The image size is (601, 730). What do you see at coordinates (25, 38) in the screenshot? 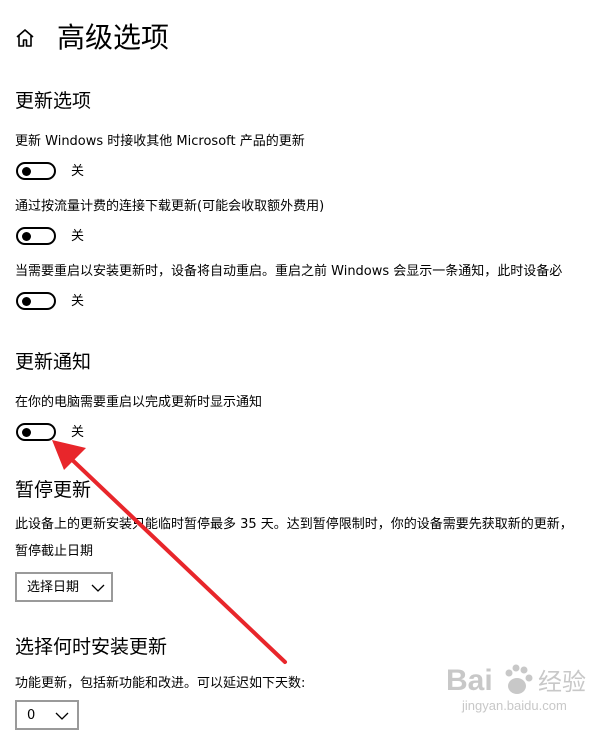
I see `home-icon` at bounding box center [25, 38].